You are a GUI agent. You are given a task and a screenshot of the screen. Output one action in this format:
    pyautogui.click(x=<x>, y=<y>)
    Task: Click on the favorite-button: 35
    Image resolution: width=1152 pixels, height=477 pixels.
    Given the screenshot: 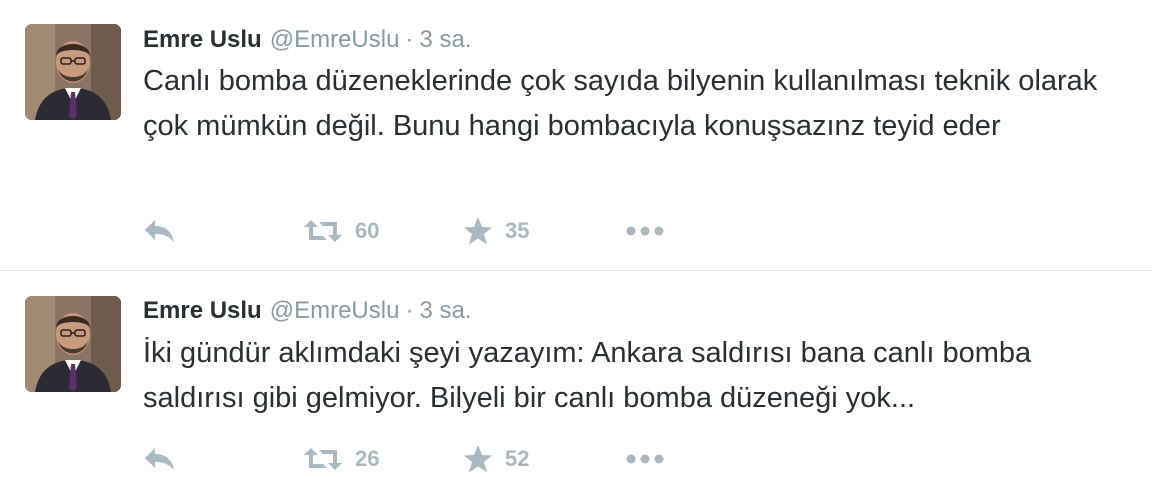 What is the action you would take?
    pyautogui.click(x=496, y=231)
    